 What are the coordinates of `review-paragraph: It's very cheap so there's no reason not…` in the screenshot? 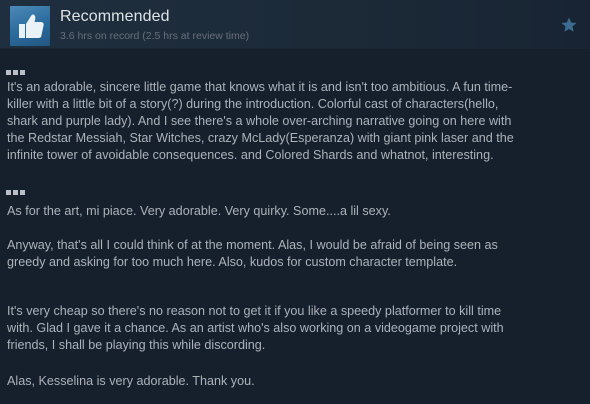 It's located at (255, 328).